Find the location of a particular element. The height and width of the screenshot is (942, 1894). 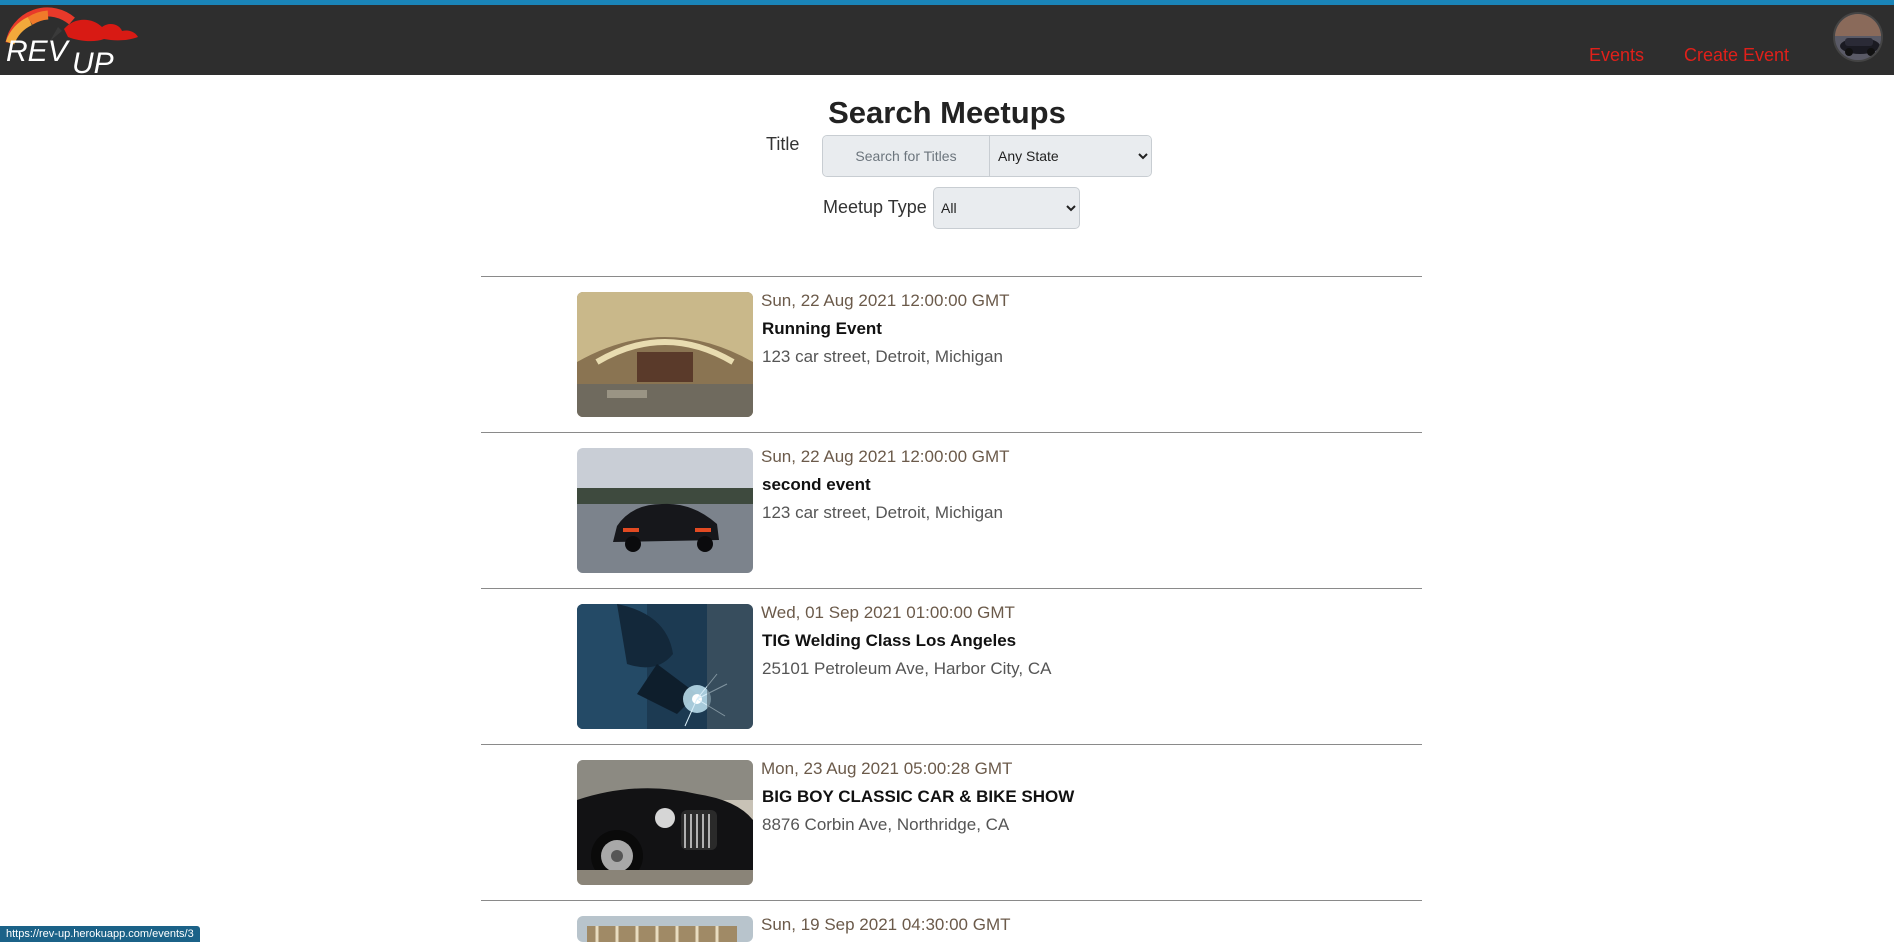

meetup-type-select: All is located at coordinates (1006, 208).